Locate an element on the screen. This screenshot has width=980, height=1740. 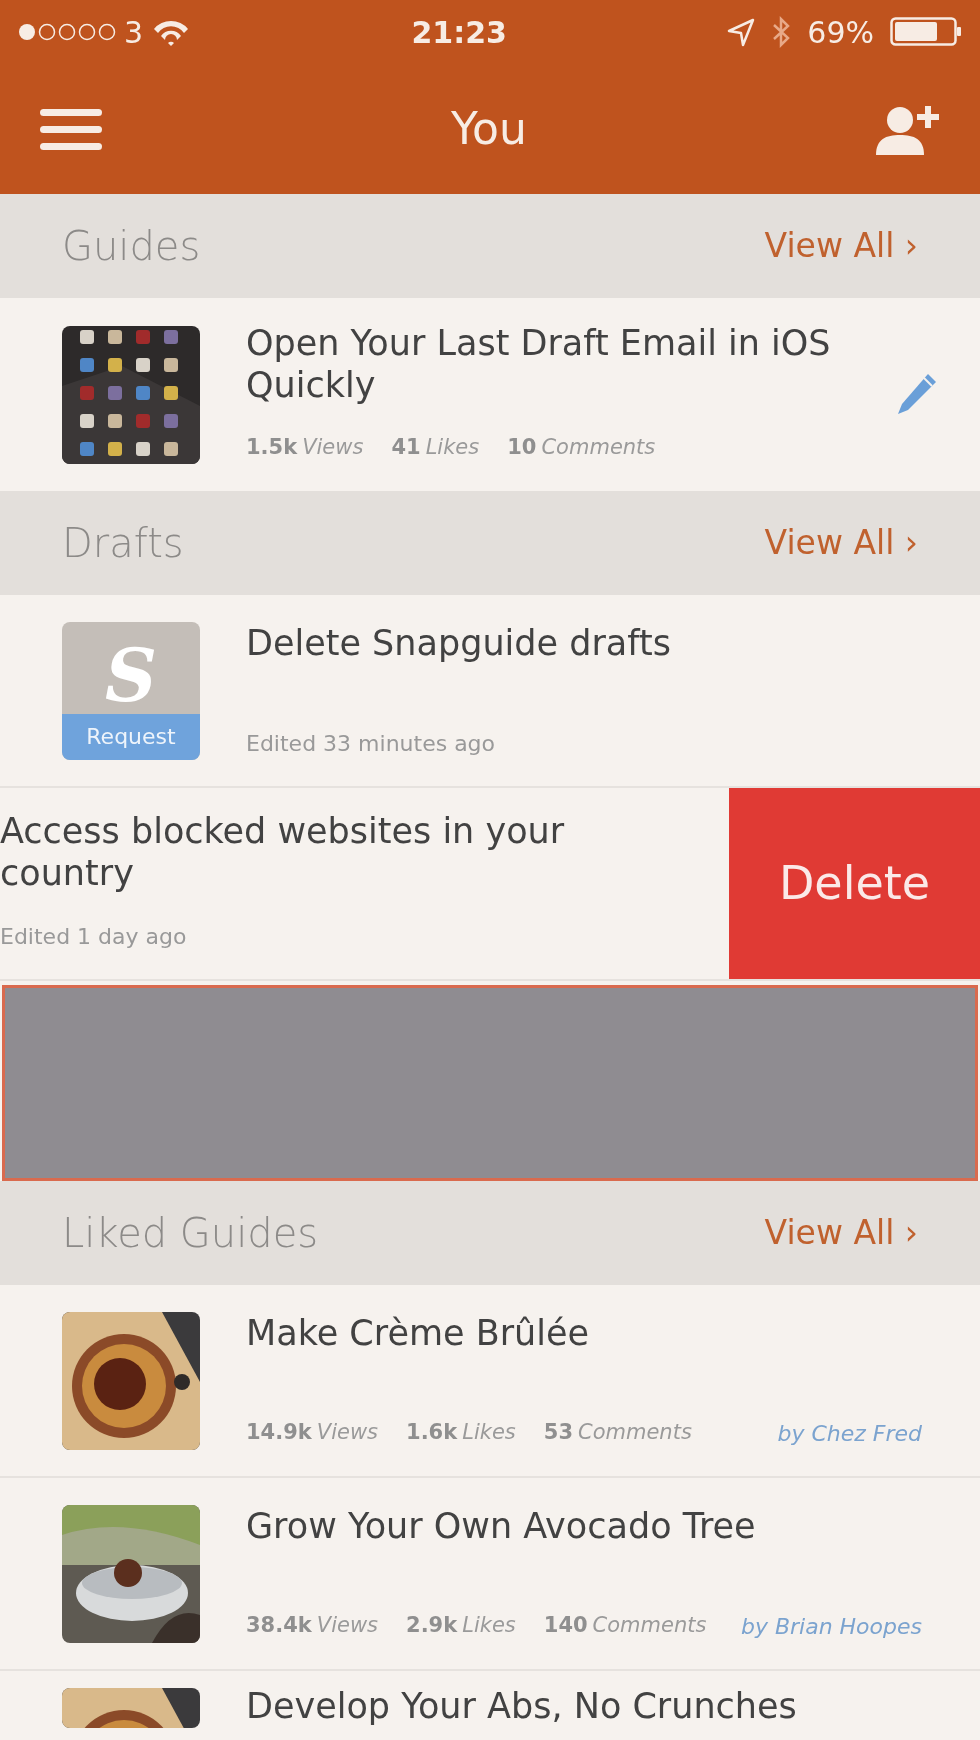
guide-title: Make Crème Brûlée is located at coordinates (613, 1332).